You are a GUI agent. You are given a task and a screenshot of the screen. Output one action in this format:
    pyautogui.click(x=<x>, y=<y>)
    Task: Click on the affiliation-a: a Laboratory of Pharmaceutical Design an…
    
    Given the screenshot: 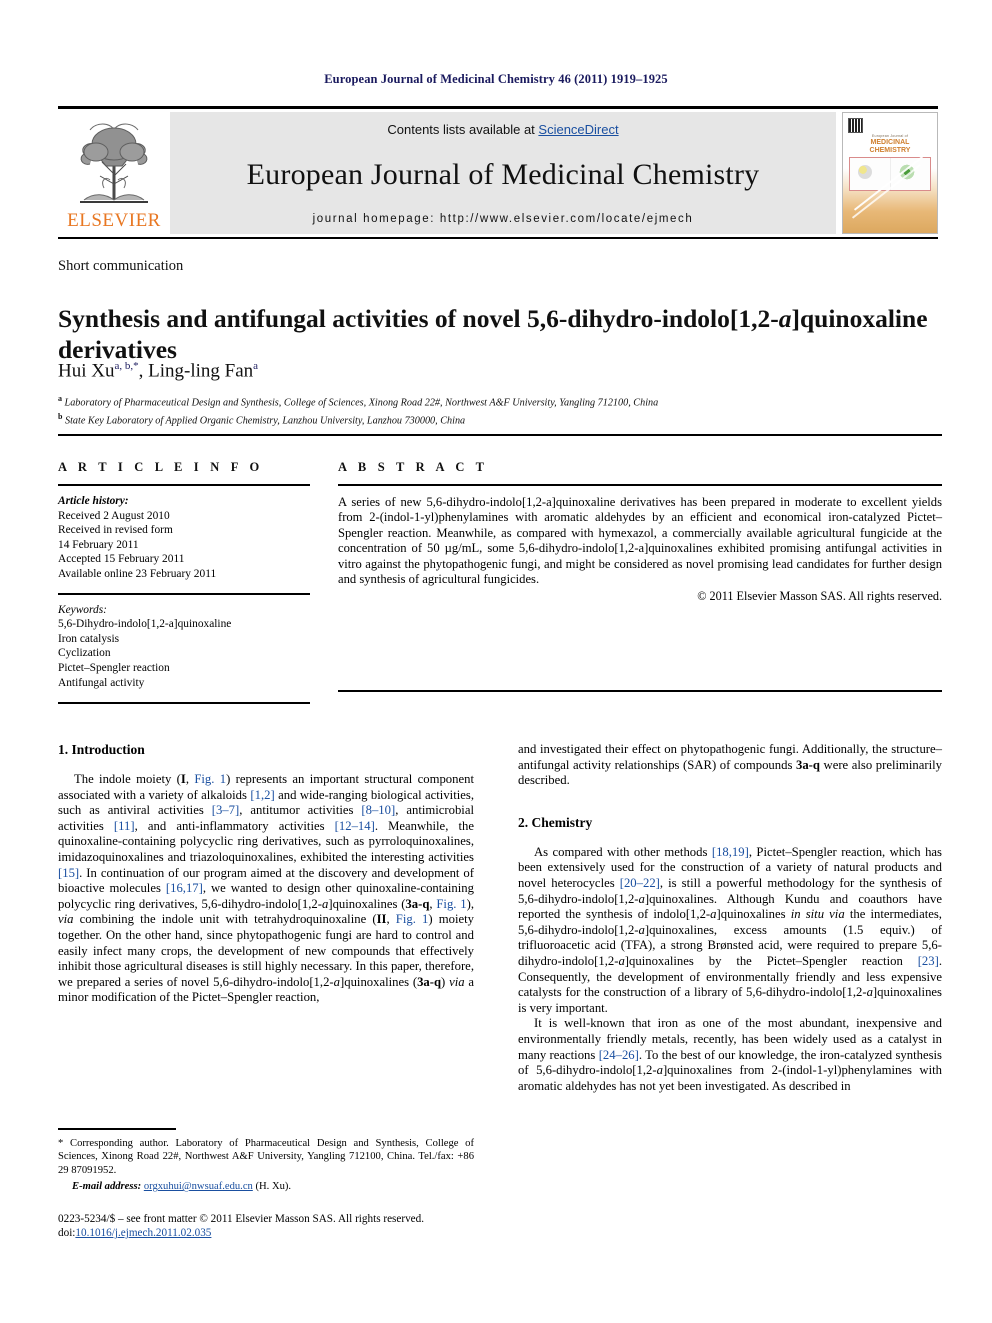 What is the action you would take?
    pyautogui.click(x=500, y=401)
    